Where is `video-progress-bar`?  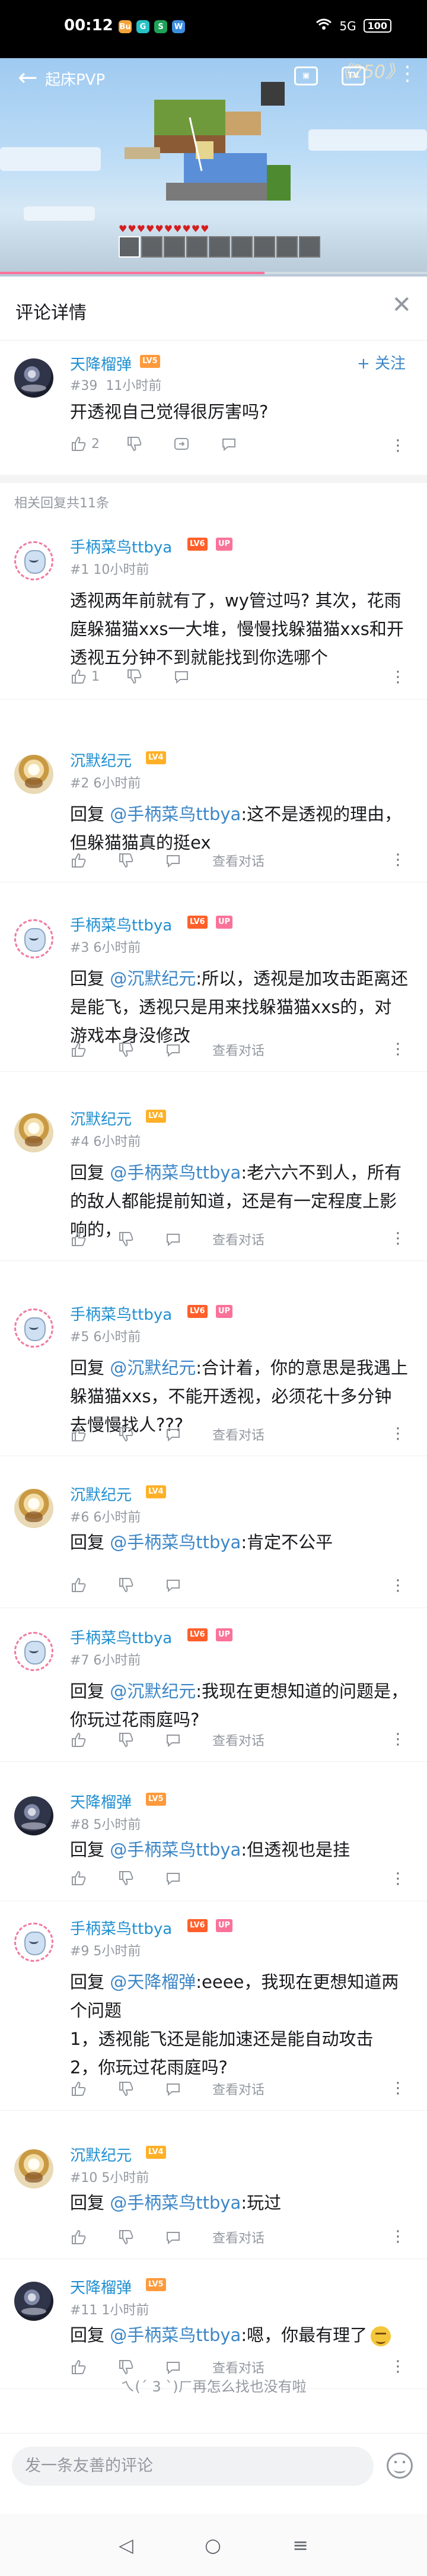 video-progress-bar is located at coordinates (213, 273).